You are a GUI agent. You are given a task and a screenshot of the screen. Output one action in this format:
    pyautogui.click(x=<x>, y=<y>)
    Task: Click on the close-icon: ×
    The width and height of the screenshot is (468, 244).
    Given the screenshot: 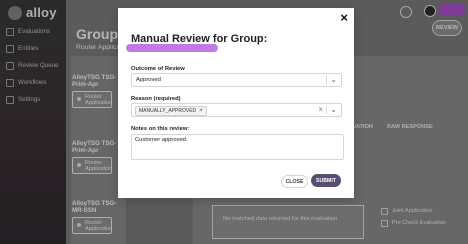 What is the action you would take?
    pyautogui.click(x=344, y=17)
    